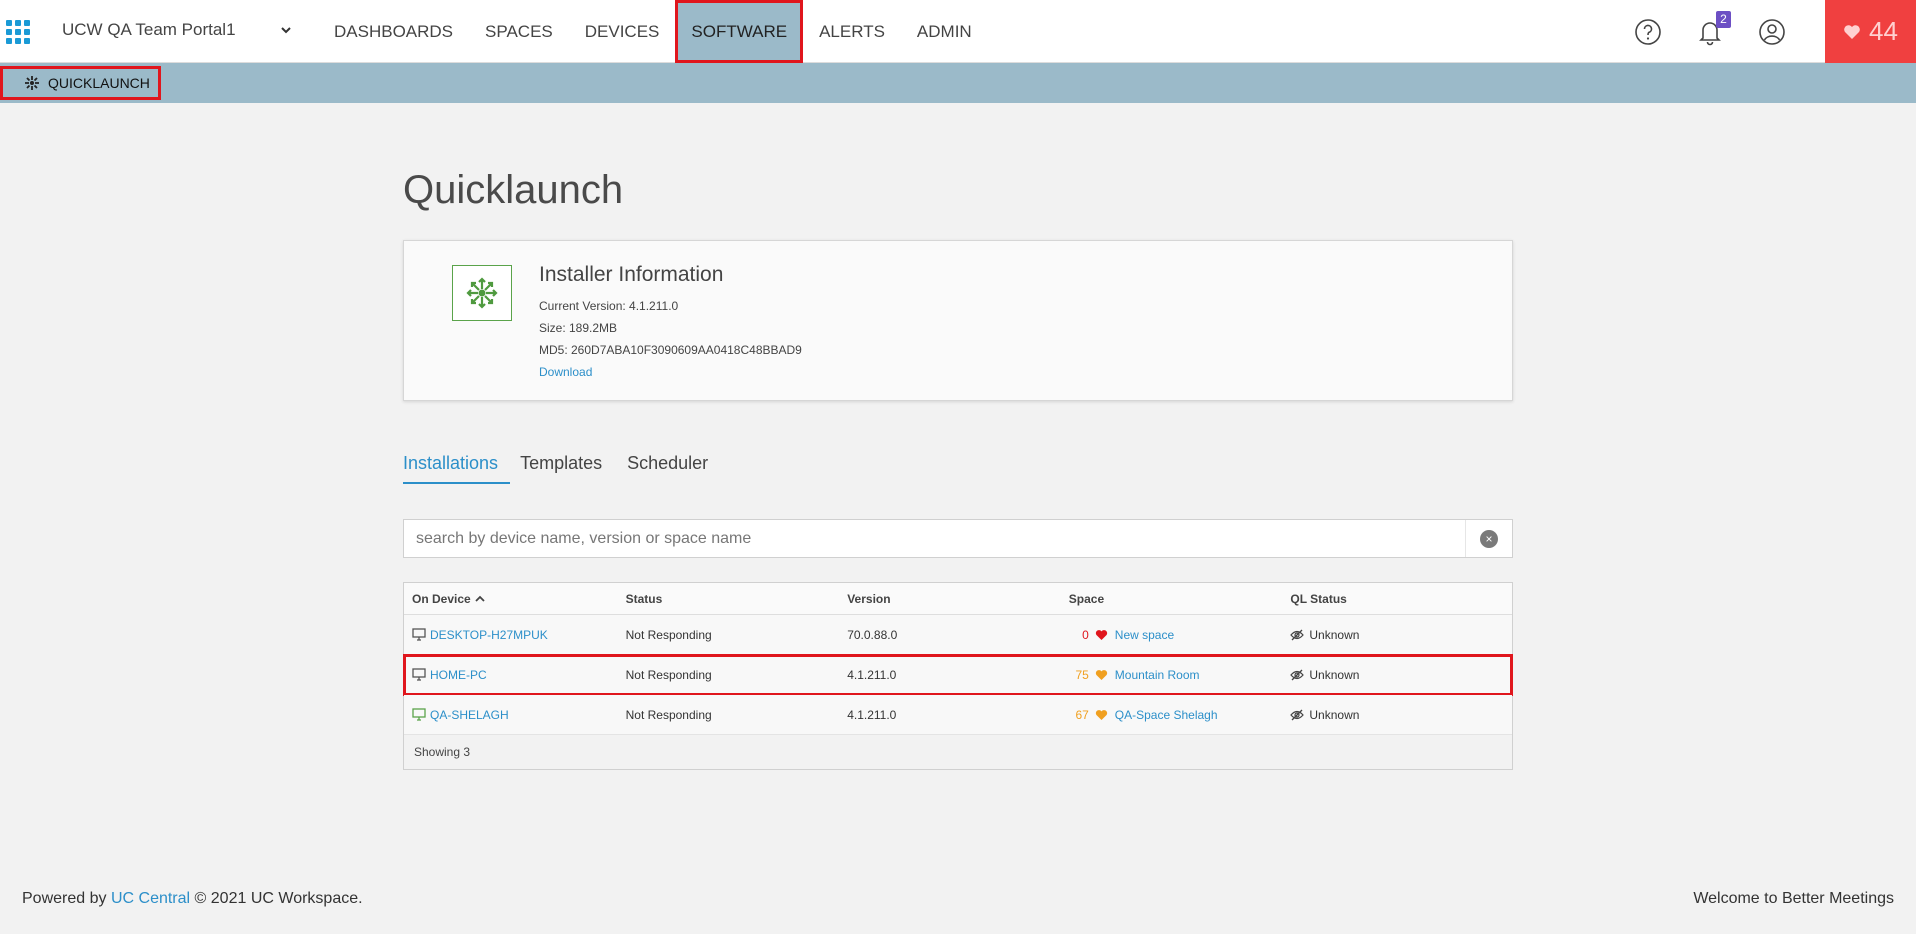 The height and width of the screenshot is (934, 1916). Describe the element at coordinates (99, 83) in the screenshot. I see `subnav-quicklaunch-label: QUICKLAUNCH` at that location.